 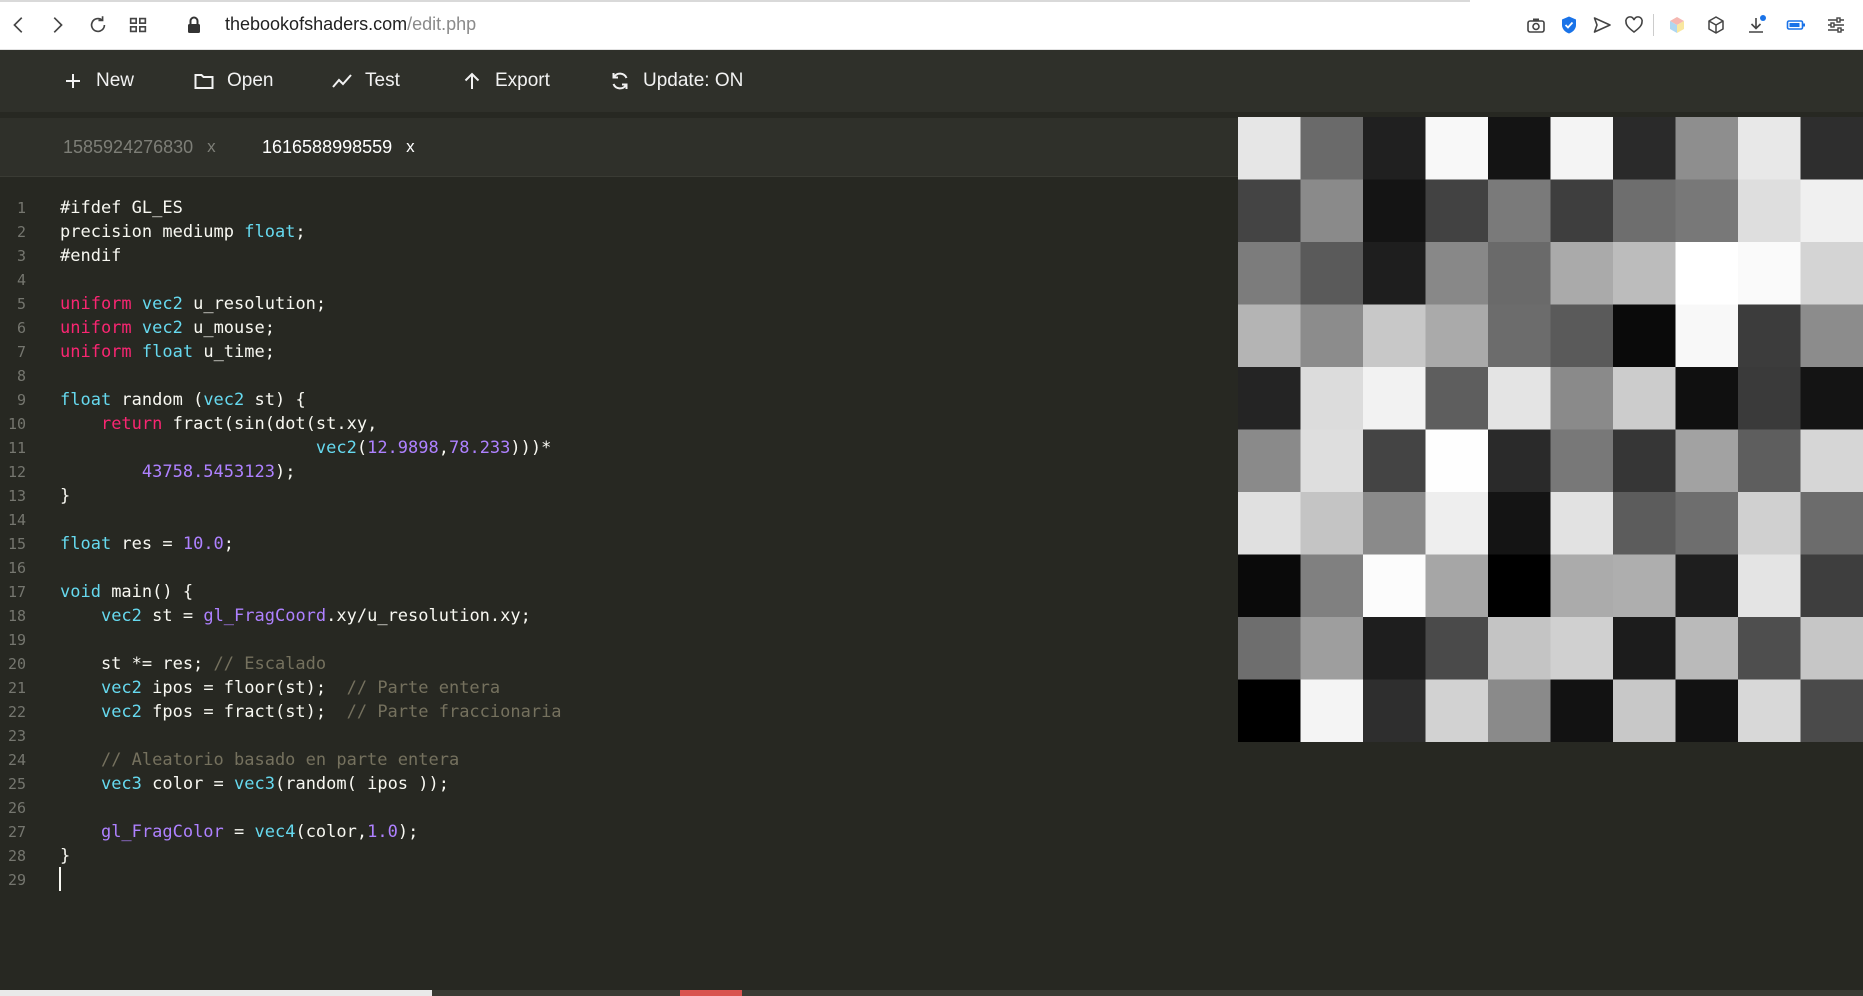 I want to click on cube-extension-button, so click(x=1716, y=25).